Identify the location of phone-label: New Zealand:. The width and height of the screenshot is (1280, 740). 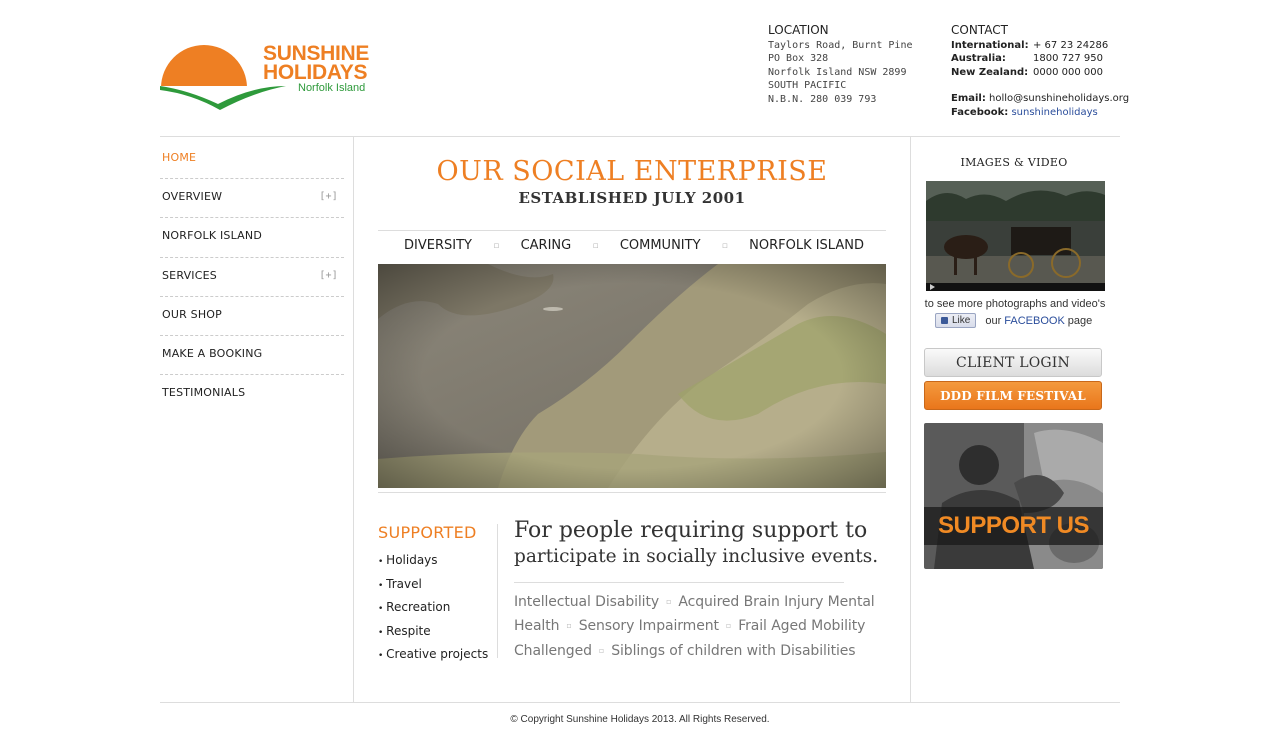
(990, 72).